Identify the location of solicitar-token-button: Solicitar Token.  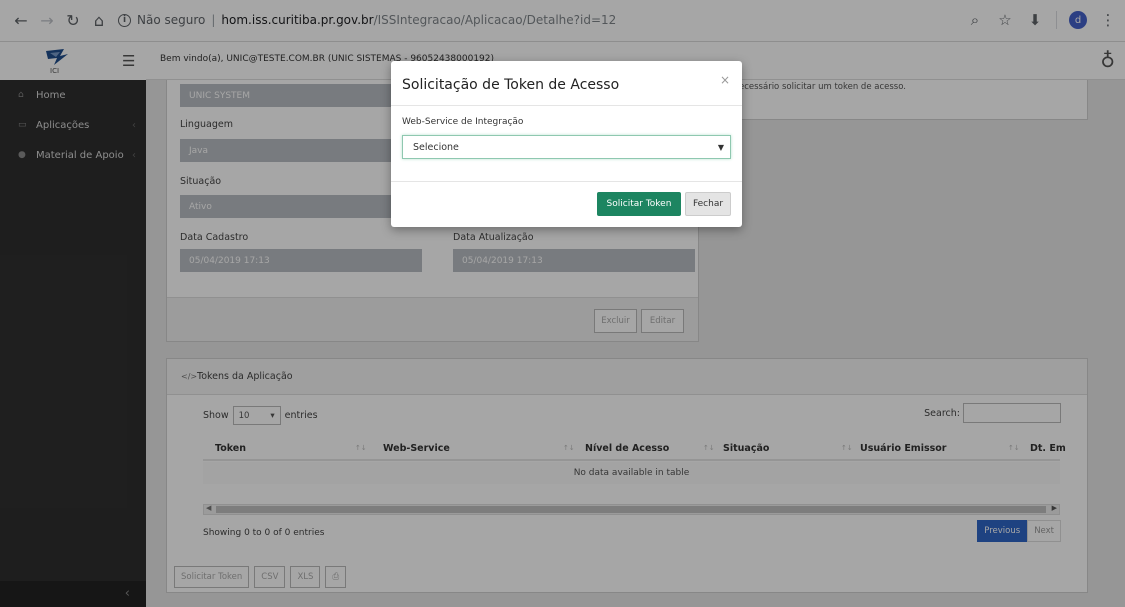
(639, 204).